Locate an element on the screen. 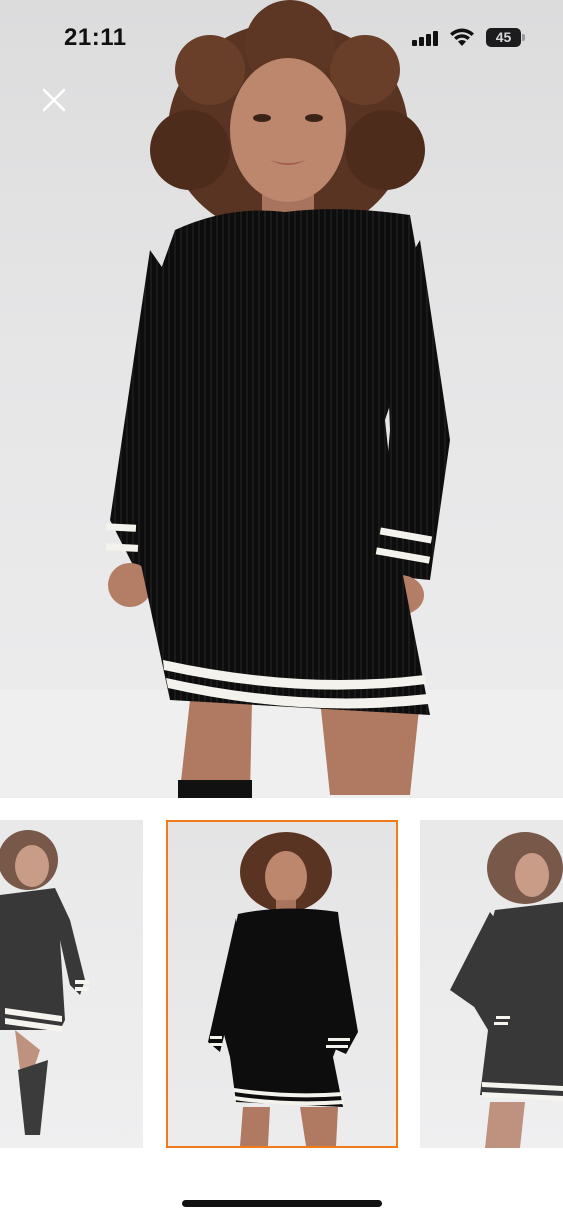  product-photo-hand-on-hip-pose is located at coordinates (491, 984).